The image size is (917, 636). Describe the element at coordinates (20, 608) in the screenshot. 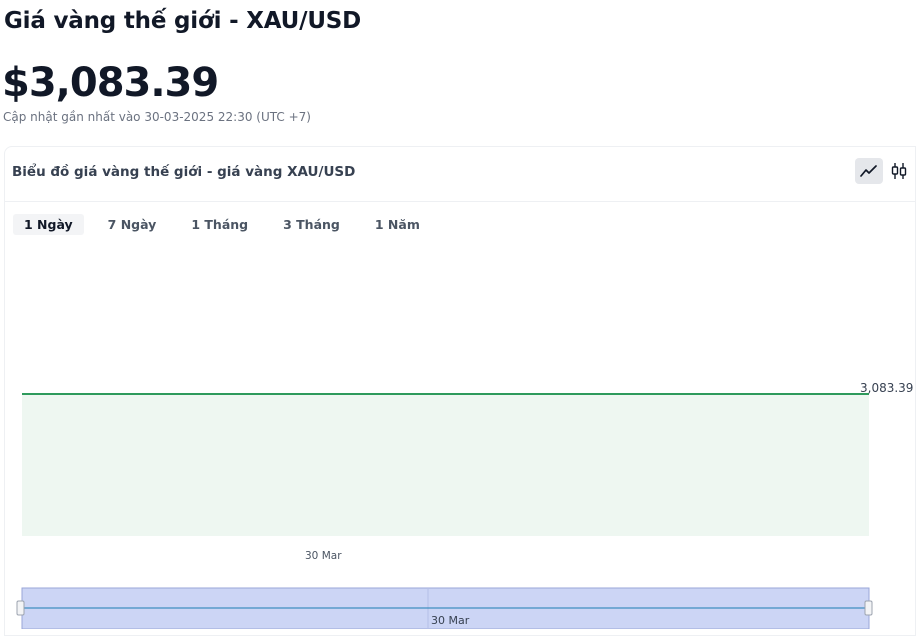

I see `navigator-left-handle` at that location.